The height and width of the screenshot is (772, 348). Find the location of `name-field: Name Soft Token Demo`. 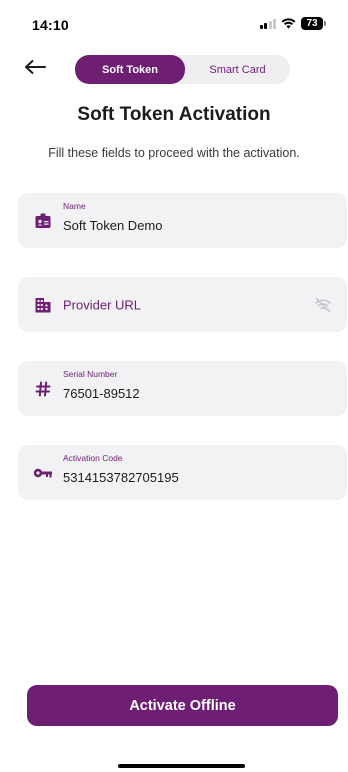

name-field: Name Soft Token Demo is located at coordinates (182, 220).